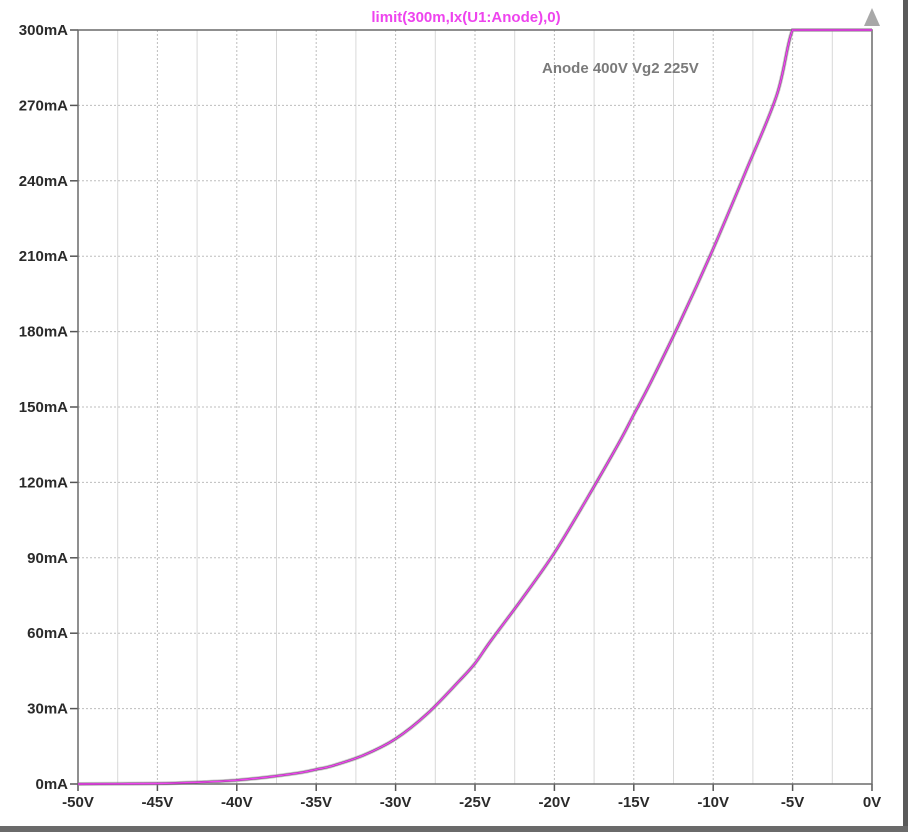  I want to click on y-tick-label: 90mA, so click(47, 558).